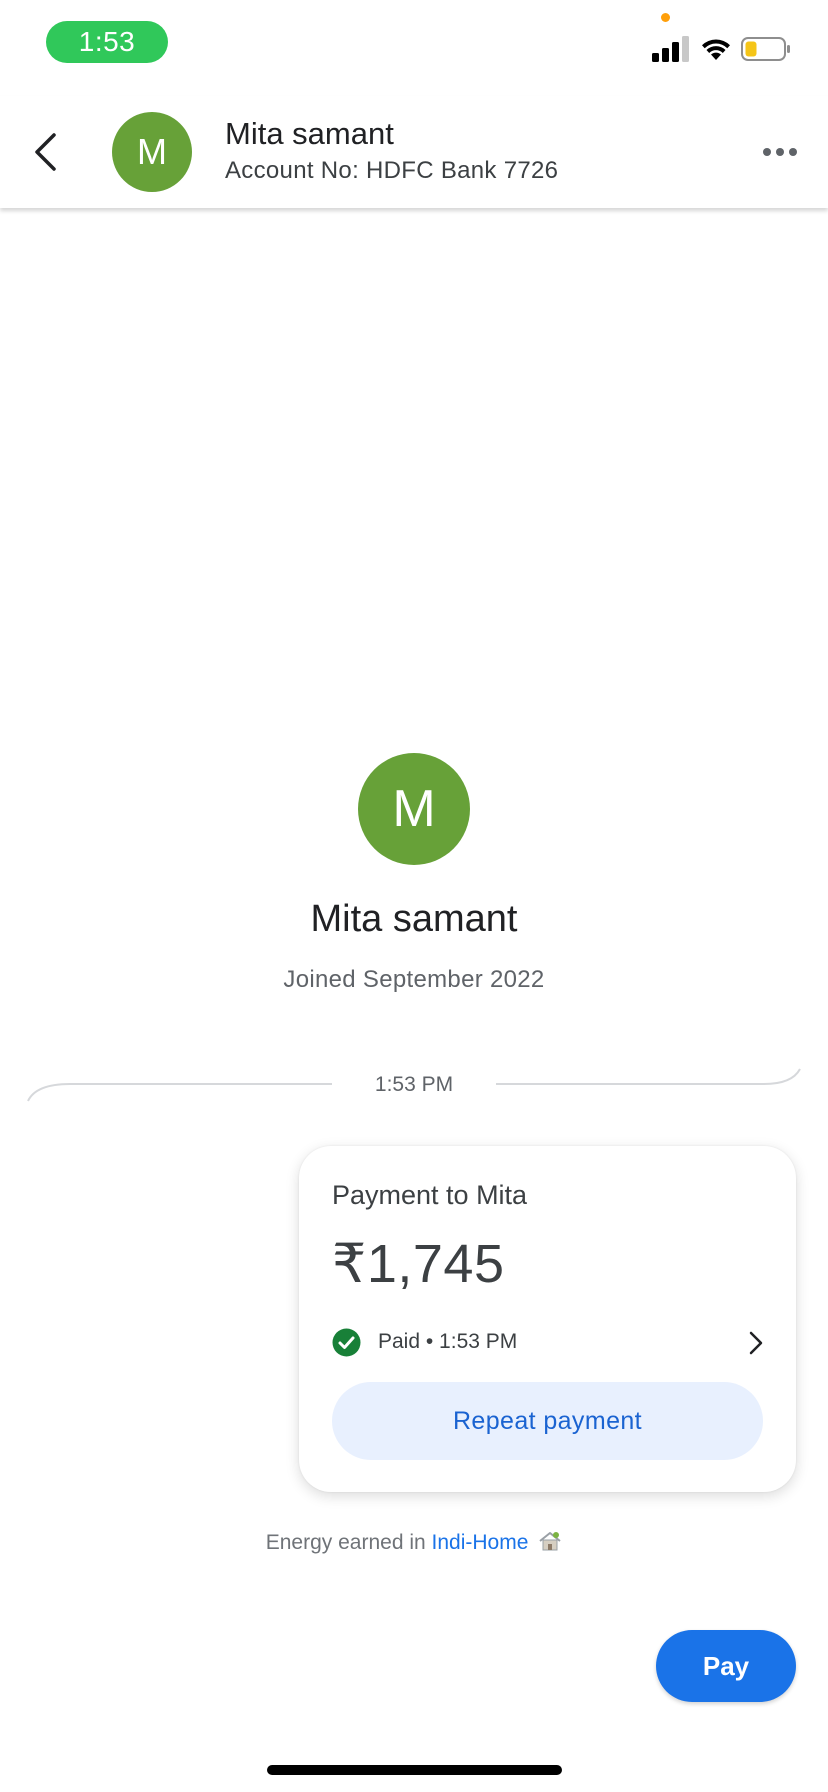  I want to click on contact-name: Mita samant, so click(309, 133).